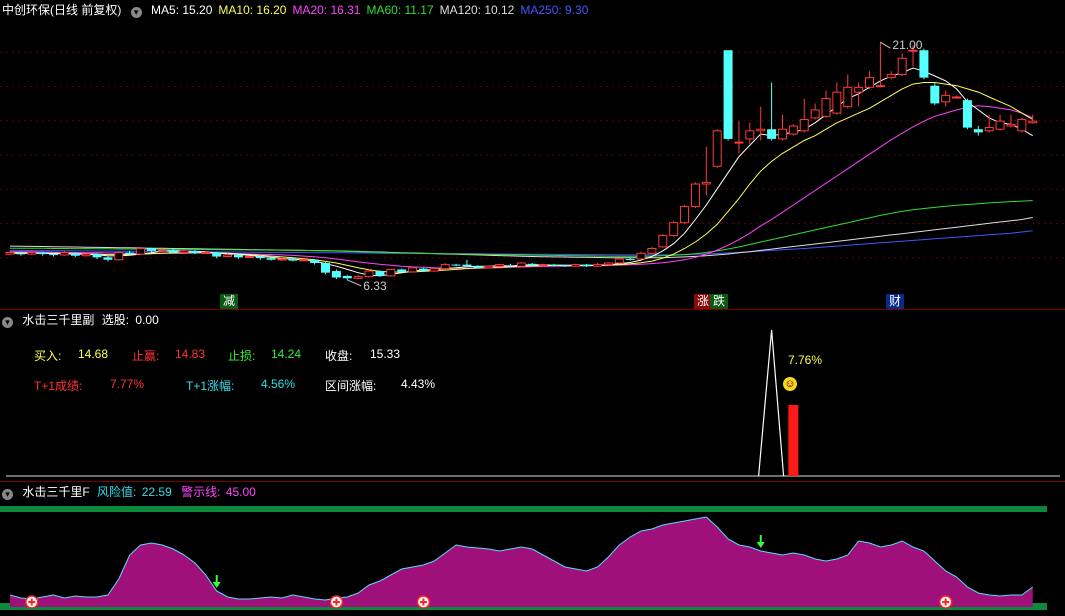 This screenshot has height=616, width=1065. What do you see at coordinates (805, 360) in the screenshot?
I see `peak-percent-label: 7.76%` at bounding box center [805, 360].